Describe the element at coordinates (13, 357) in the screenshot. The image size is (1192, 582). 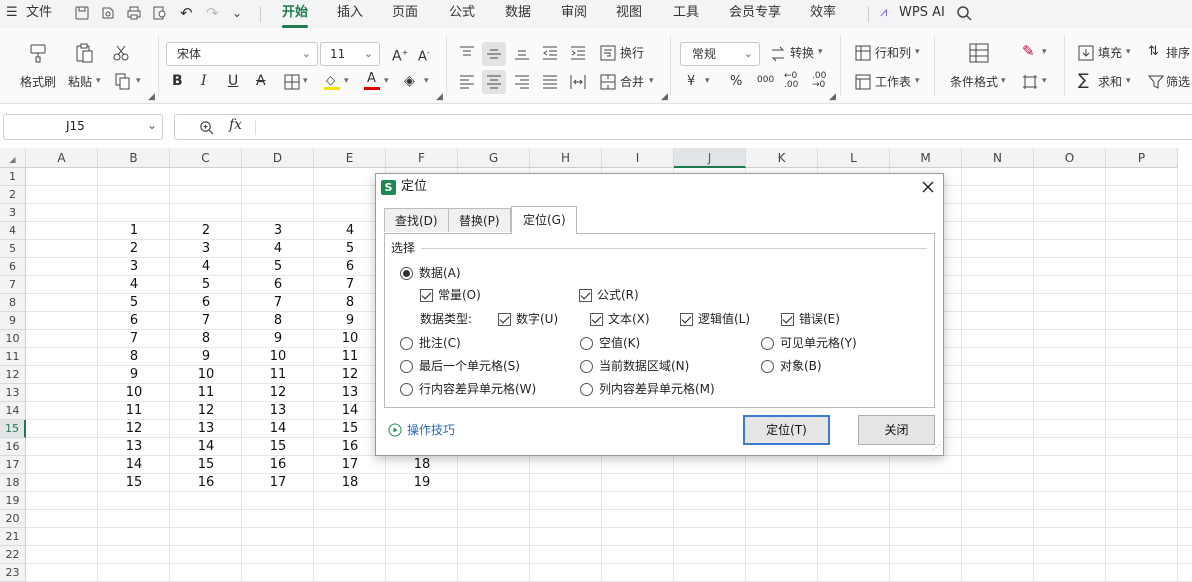
I see `row-header-11: 11` at that location.